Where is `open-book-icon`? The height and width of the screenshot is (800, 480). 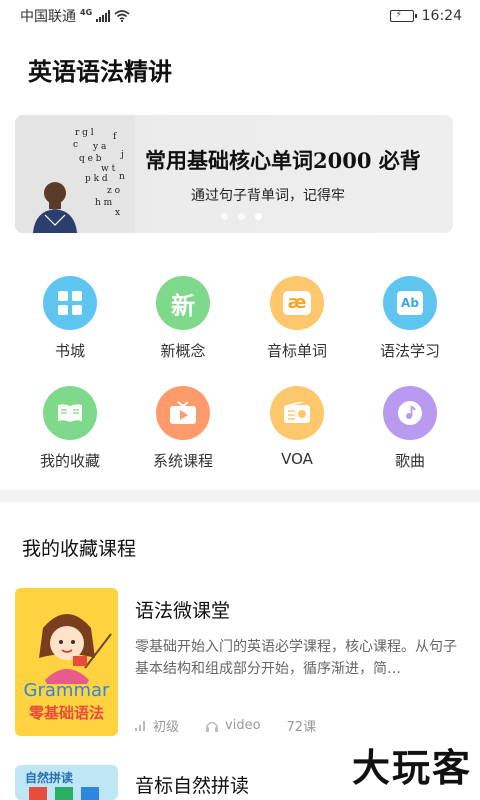
open-book-icon is located at coordinates (70, 413).